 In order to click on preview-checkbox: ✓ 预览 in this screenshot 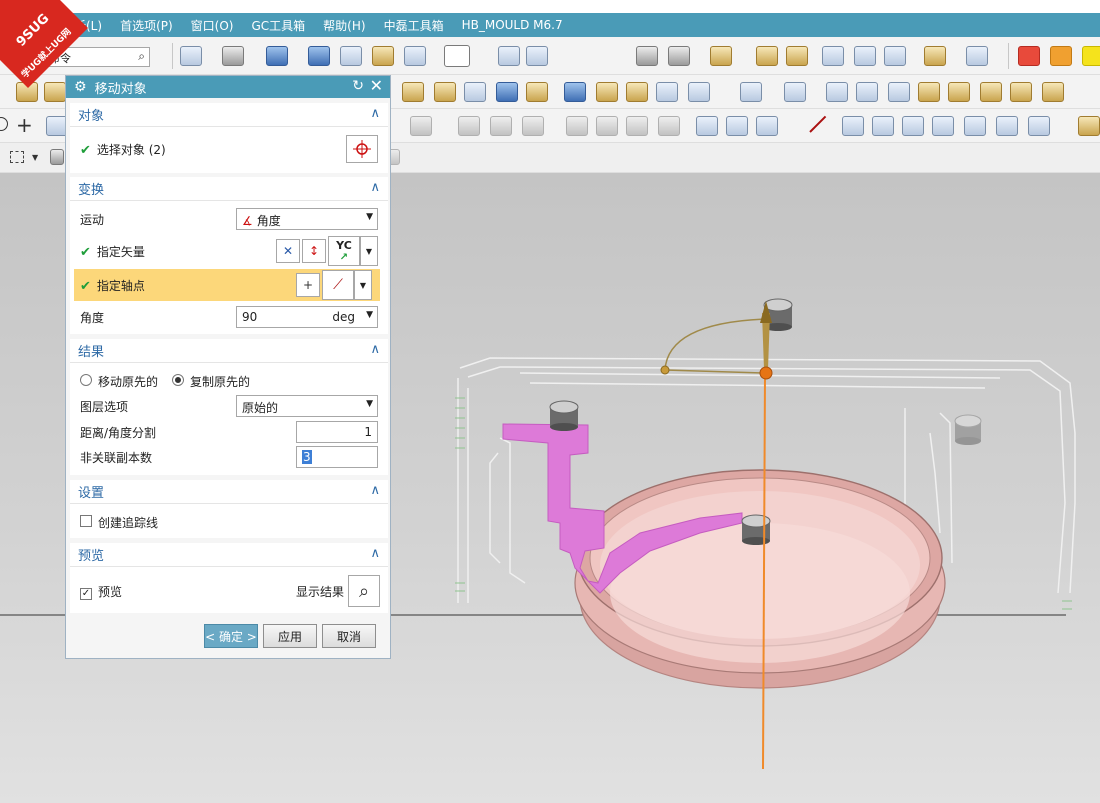, I will do `click(101, 591)`.